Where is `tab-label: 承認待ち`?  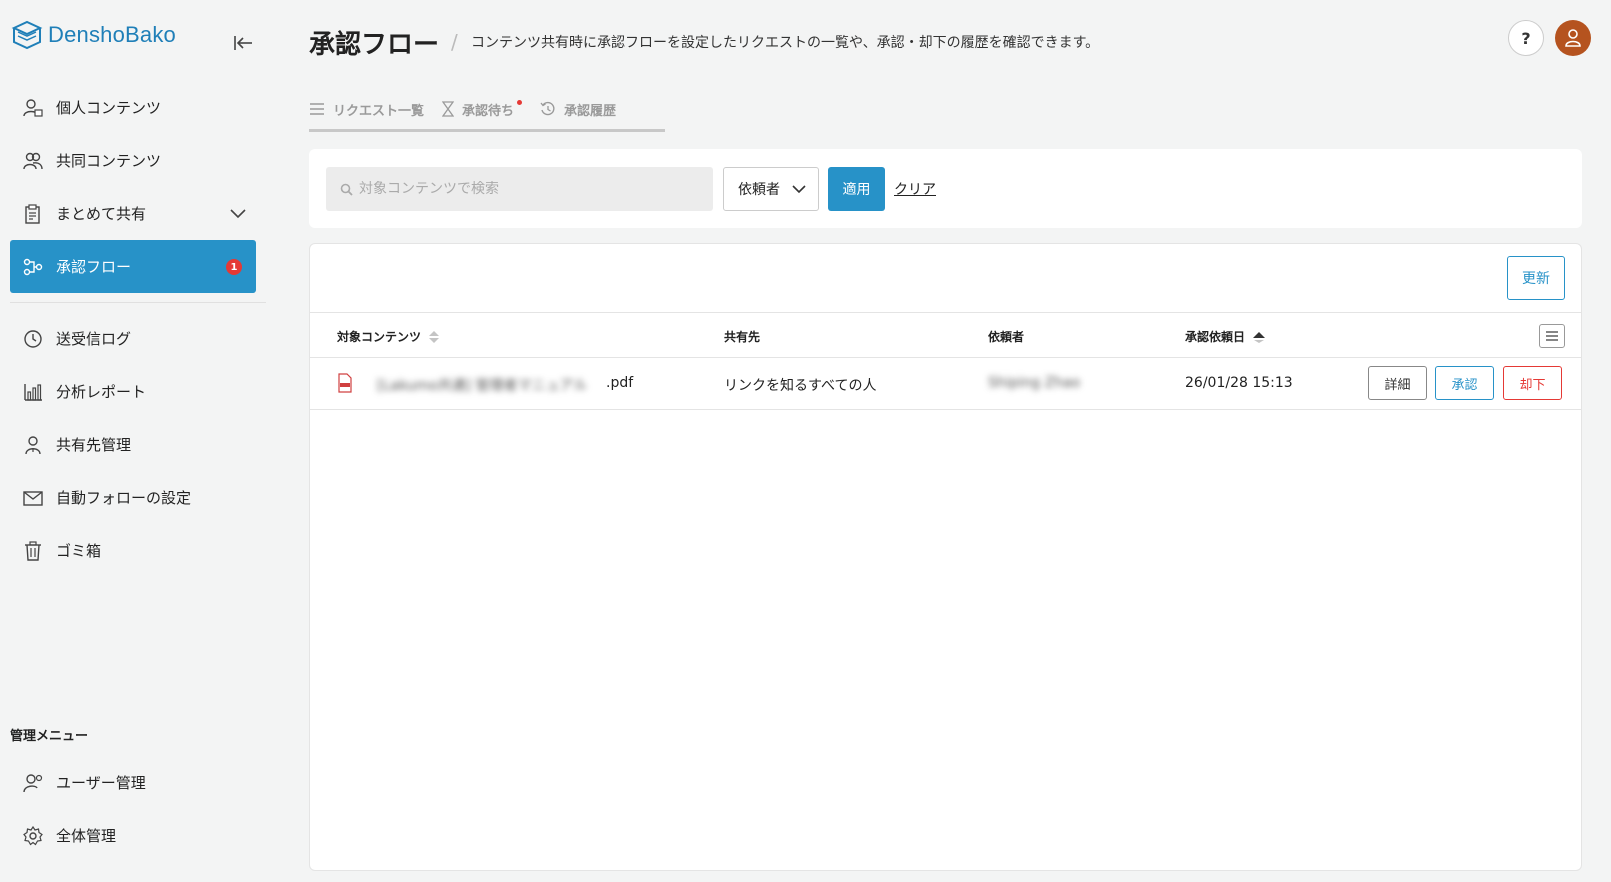 tab-label: 承認待ち is located at coordinates (488, 111).